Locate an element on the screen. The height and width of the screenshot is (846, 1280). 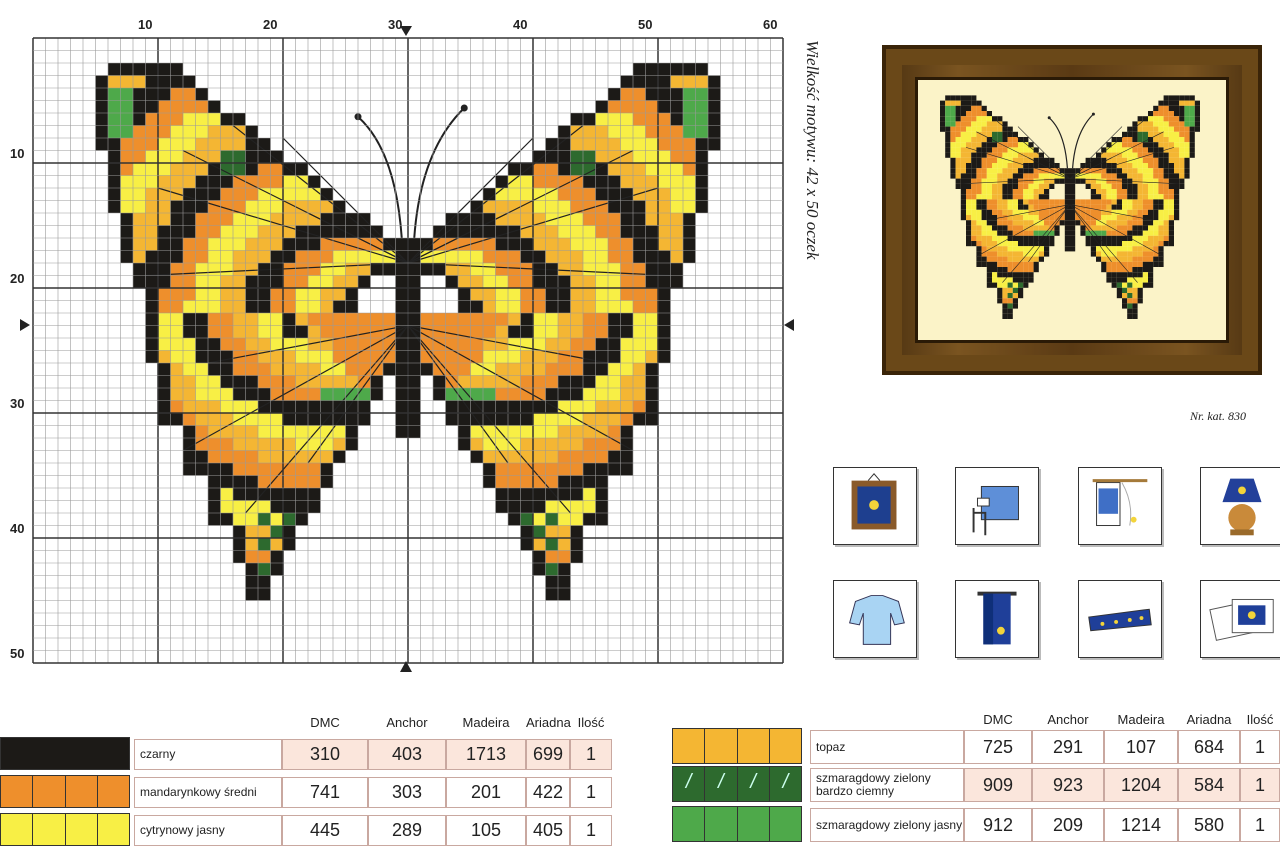
swatch-cell is located at coordinates (82, 791).